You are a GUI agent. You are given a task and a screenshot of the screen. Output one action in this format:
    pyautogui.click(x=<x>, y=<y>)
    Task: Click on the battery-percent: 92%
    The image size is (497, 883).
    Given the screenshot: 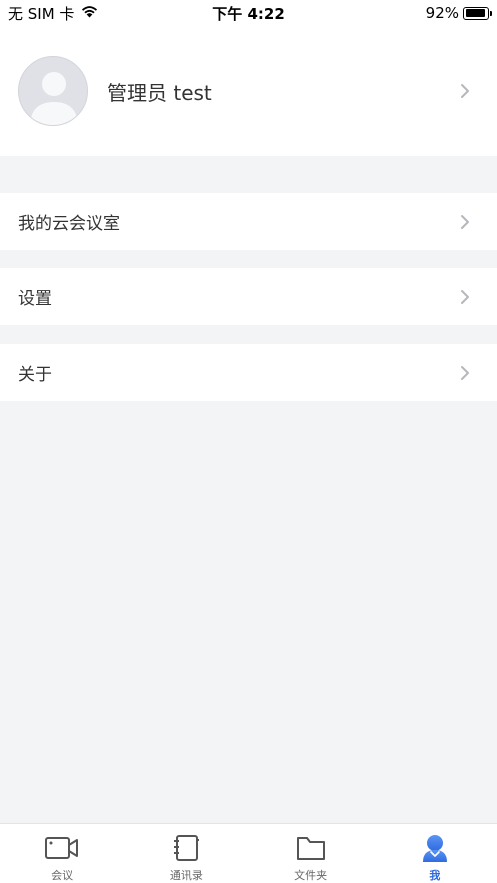 What is the action you would take?
    pyautogui.click(x=442, y=13)
    